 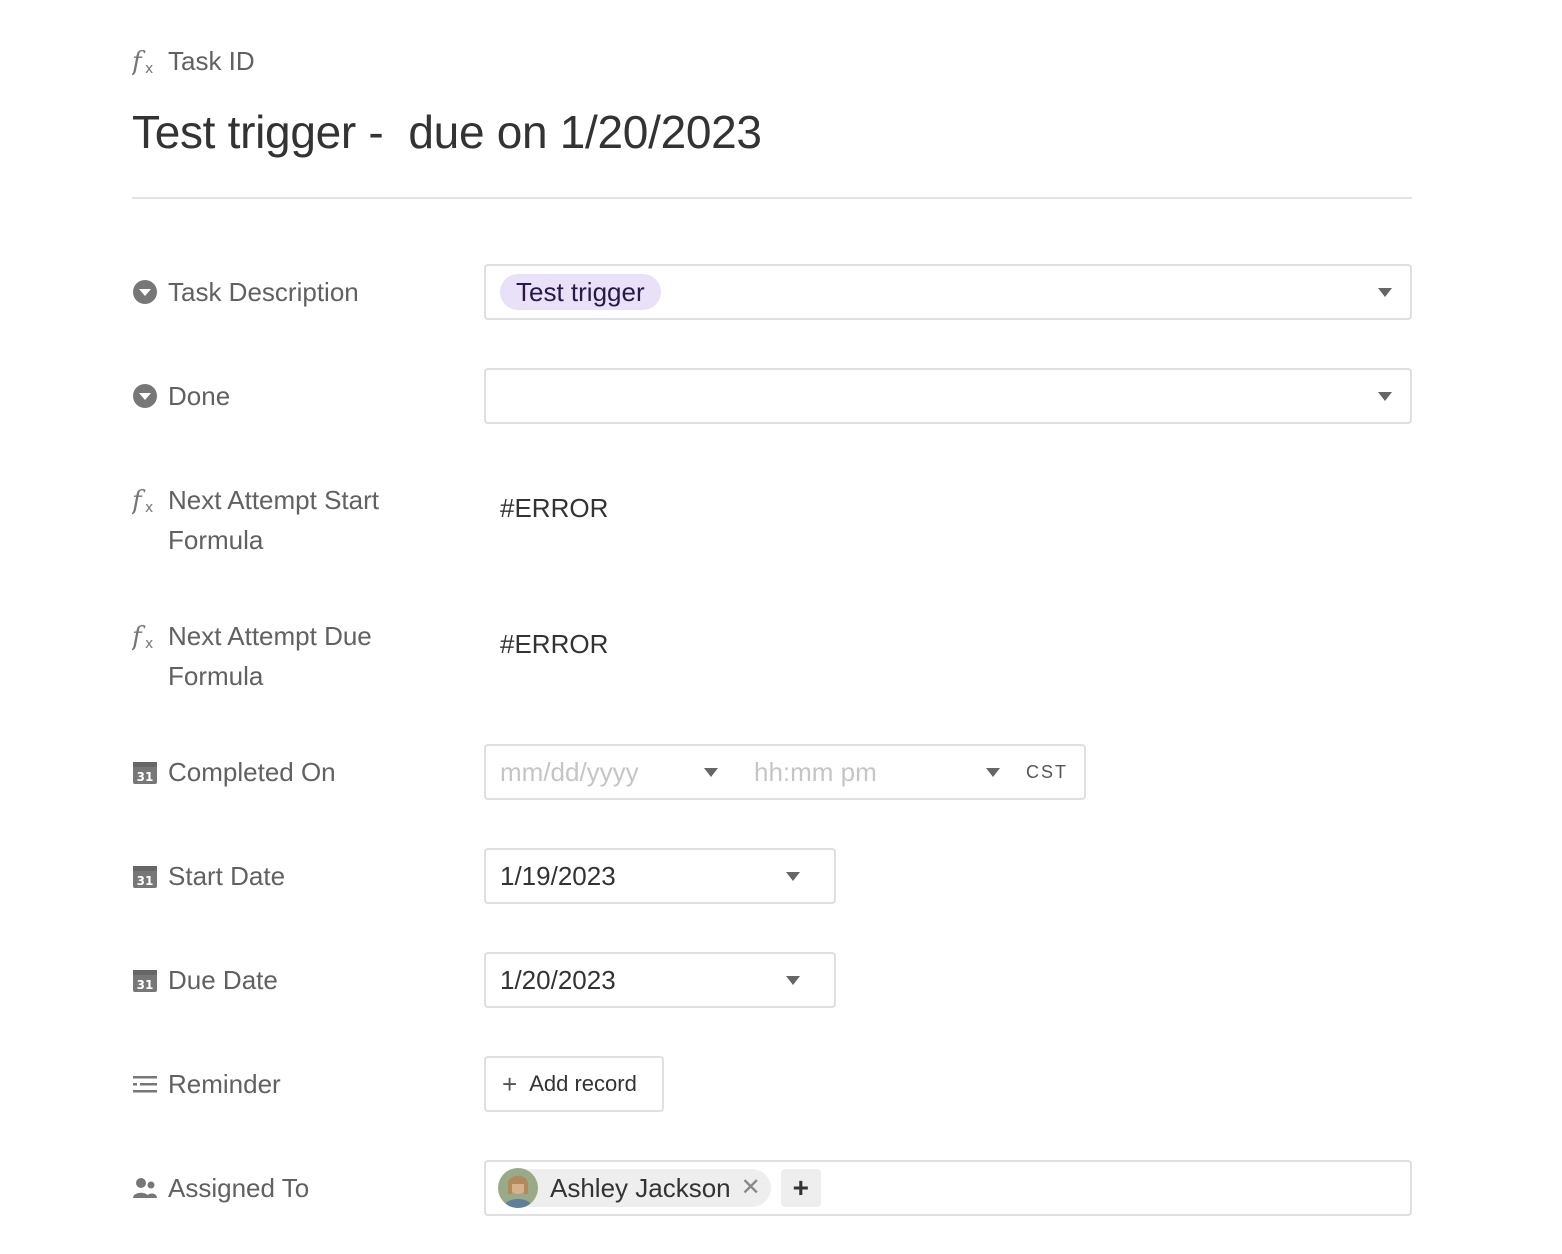 What do you see at coordinates (948, 1188) in the screenshot?
I see `assigned-to-input: Ashley Jackson ✕ +` at bounding box center [948, 1188].